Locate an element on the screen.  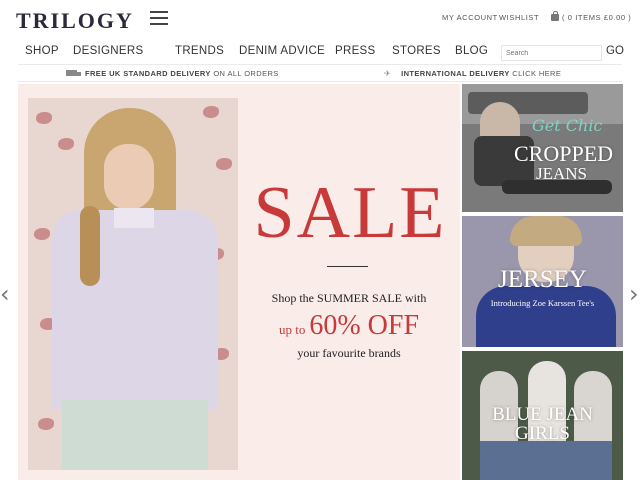
promo-title-line-2: GIRLS is located at coordinates (542, 433).